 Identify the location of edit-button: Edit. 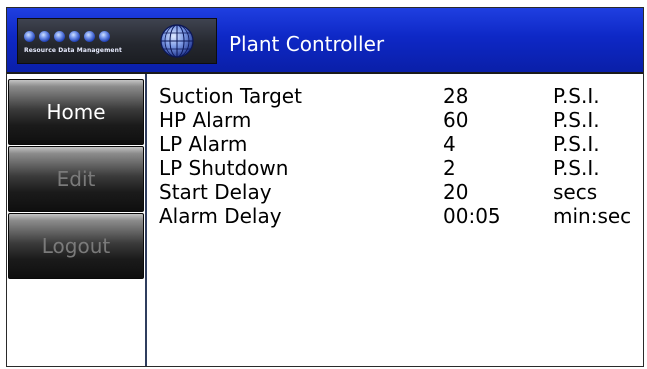
(76, 179).